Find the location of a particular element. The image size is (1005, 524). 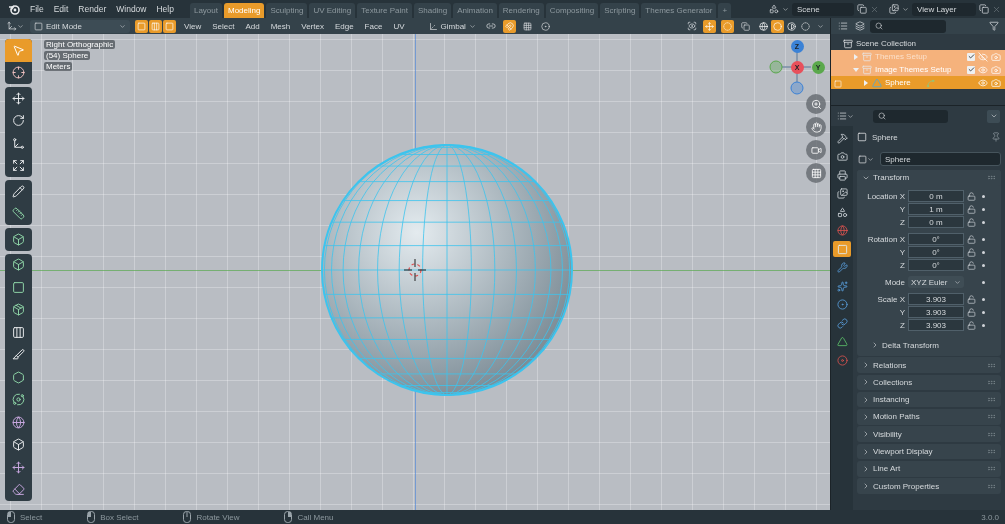

mode-dropdown: XYZ Euler is located at coordinates (936, 282).